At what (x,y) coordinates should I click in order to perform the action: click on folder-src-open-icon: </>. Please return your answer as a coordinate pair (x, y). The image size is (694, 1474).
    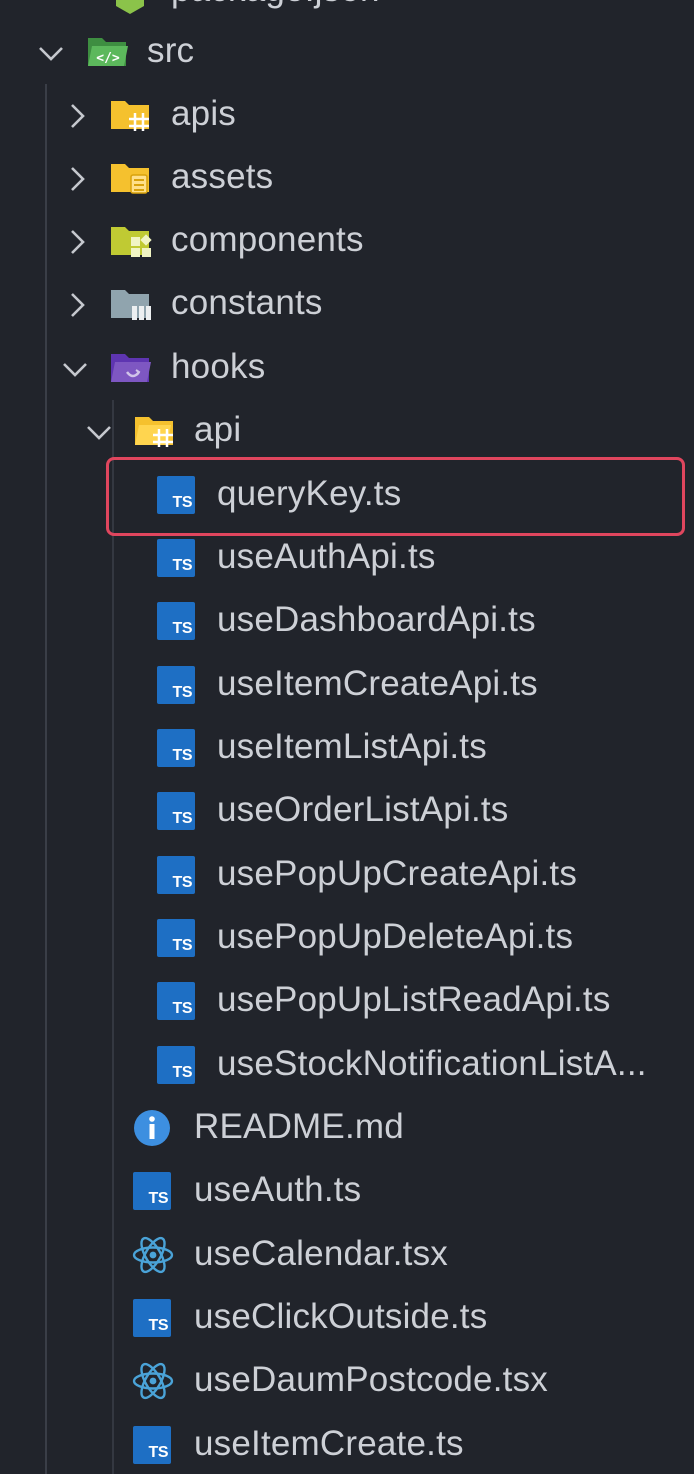
    Looking at the image, I should click on (108, 52).